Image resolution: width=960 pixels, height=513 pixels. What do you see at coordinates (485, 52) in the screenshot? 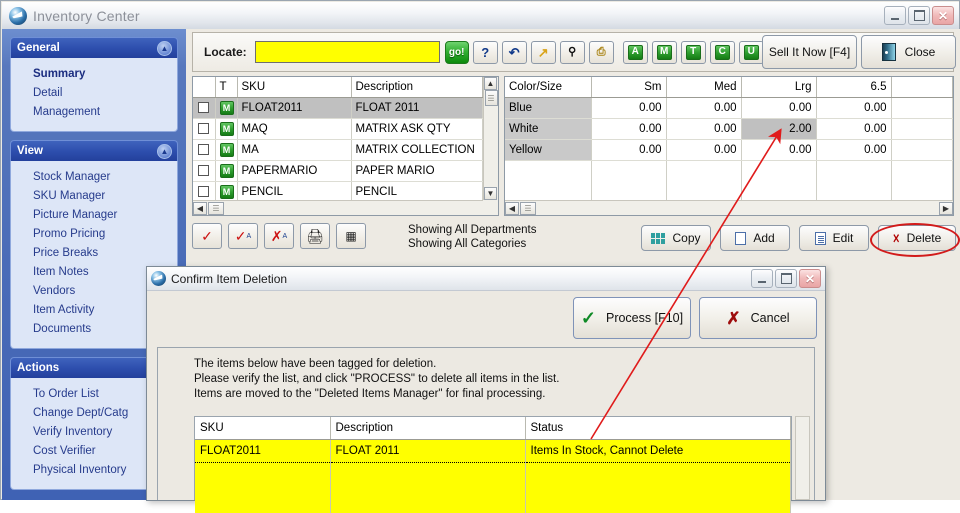
I see `help-icon: ?` at bounding box center [485, 52].